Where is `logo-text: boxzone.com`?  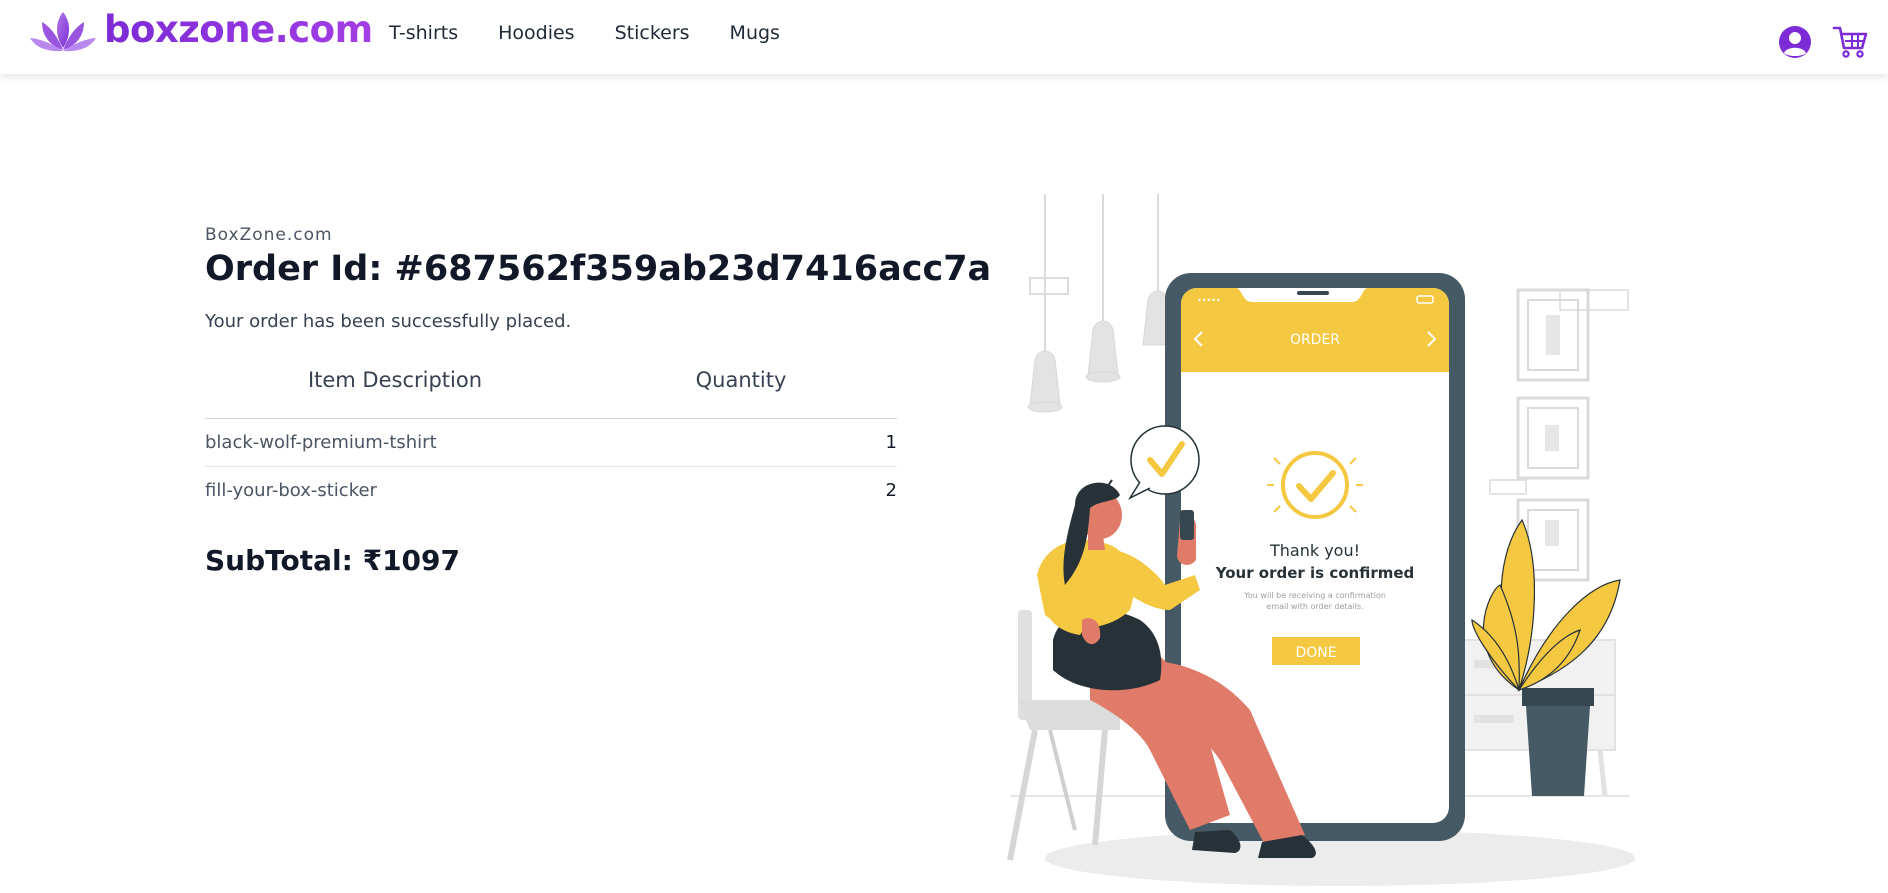
logo-text: boxzone.com is located at coordinates (238, 29).